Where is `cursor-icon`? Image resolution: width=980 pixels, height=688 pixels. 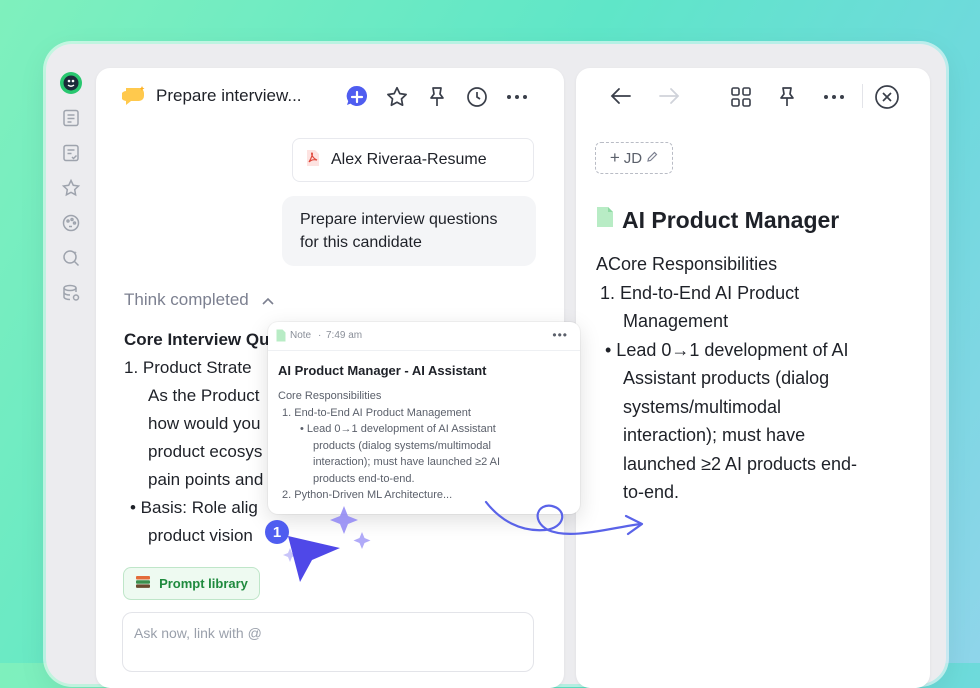
cursor-icon is located at coordinates (314, 559).